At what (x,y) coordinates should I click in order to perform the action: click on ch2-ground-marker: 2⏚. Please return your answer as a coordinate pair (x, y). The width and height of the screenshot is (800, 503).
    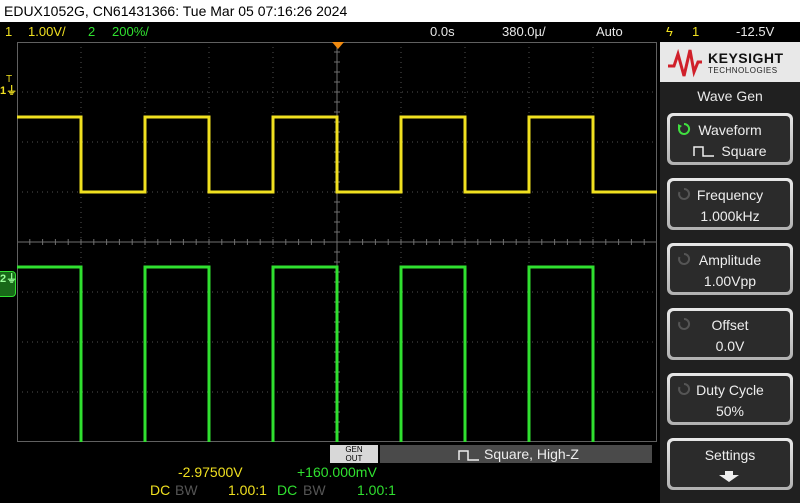
    Looking at the image, I should click on (9, 284).